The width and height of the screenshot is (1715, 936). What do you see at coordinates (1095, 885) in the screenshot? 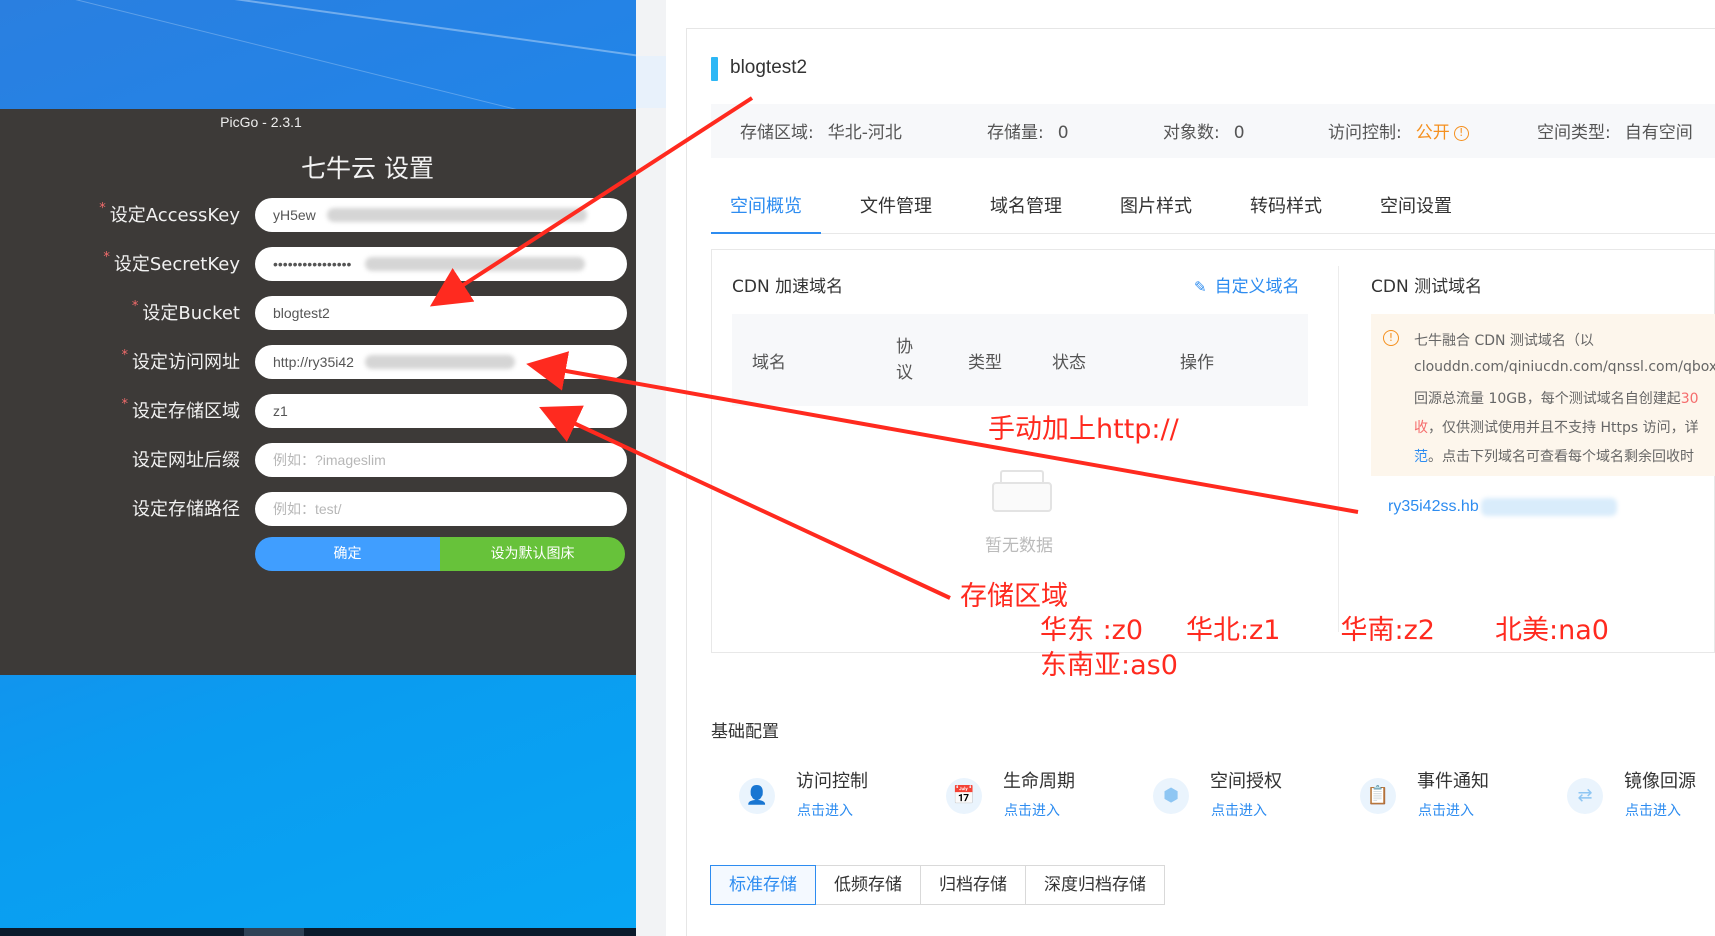
I see `tab-deep-archive-storage: 深度归档存储` at bounding box center [1095, 885].